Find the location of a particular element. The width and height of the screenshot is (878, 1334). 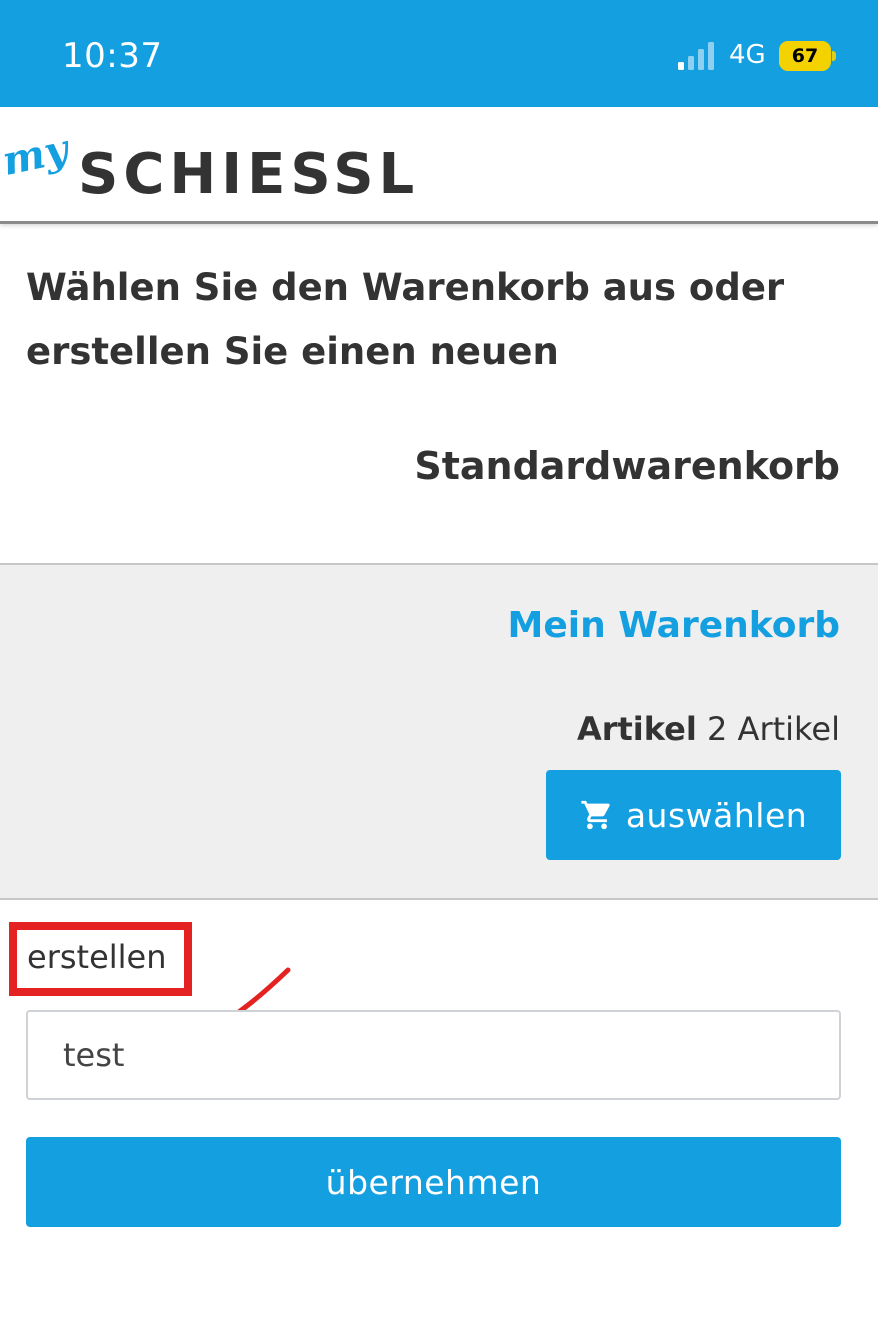

status-bar: 10:37 4G 67 is located at coordinates (439, 53).